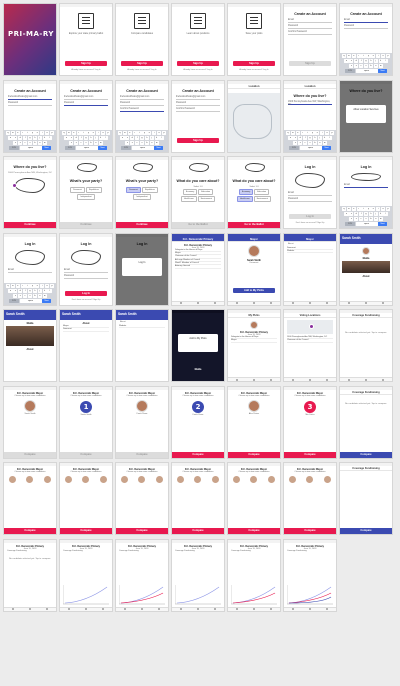 This screenshot has height=686, width=400. Describe the element at coordinates (142, 327) in the screenshot. I see `info-row: Website` at that location.